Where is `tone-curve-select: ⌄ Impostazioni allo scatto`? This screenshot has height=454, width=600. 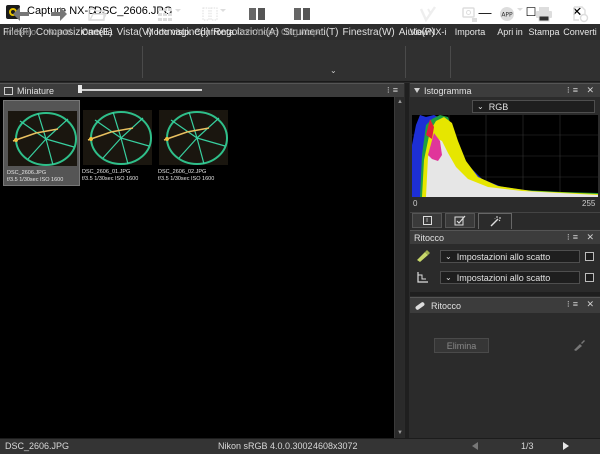 tone-curve-select: ⌄ Impostazioni allo scatto is located at coordinates (510, 277).